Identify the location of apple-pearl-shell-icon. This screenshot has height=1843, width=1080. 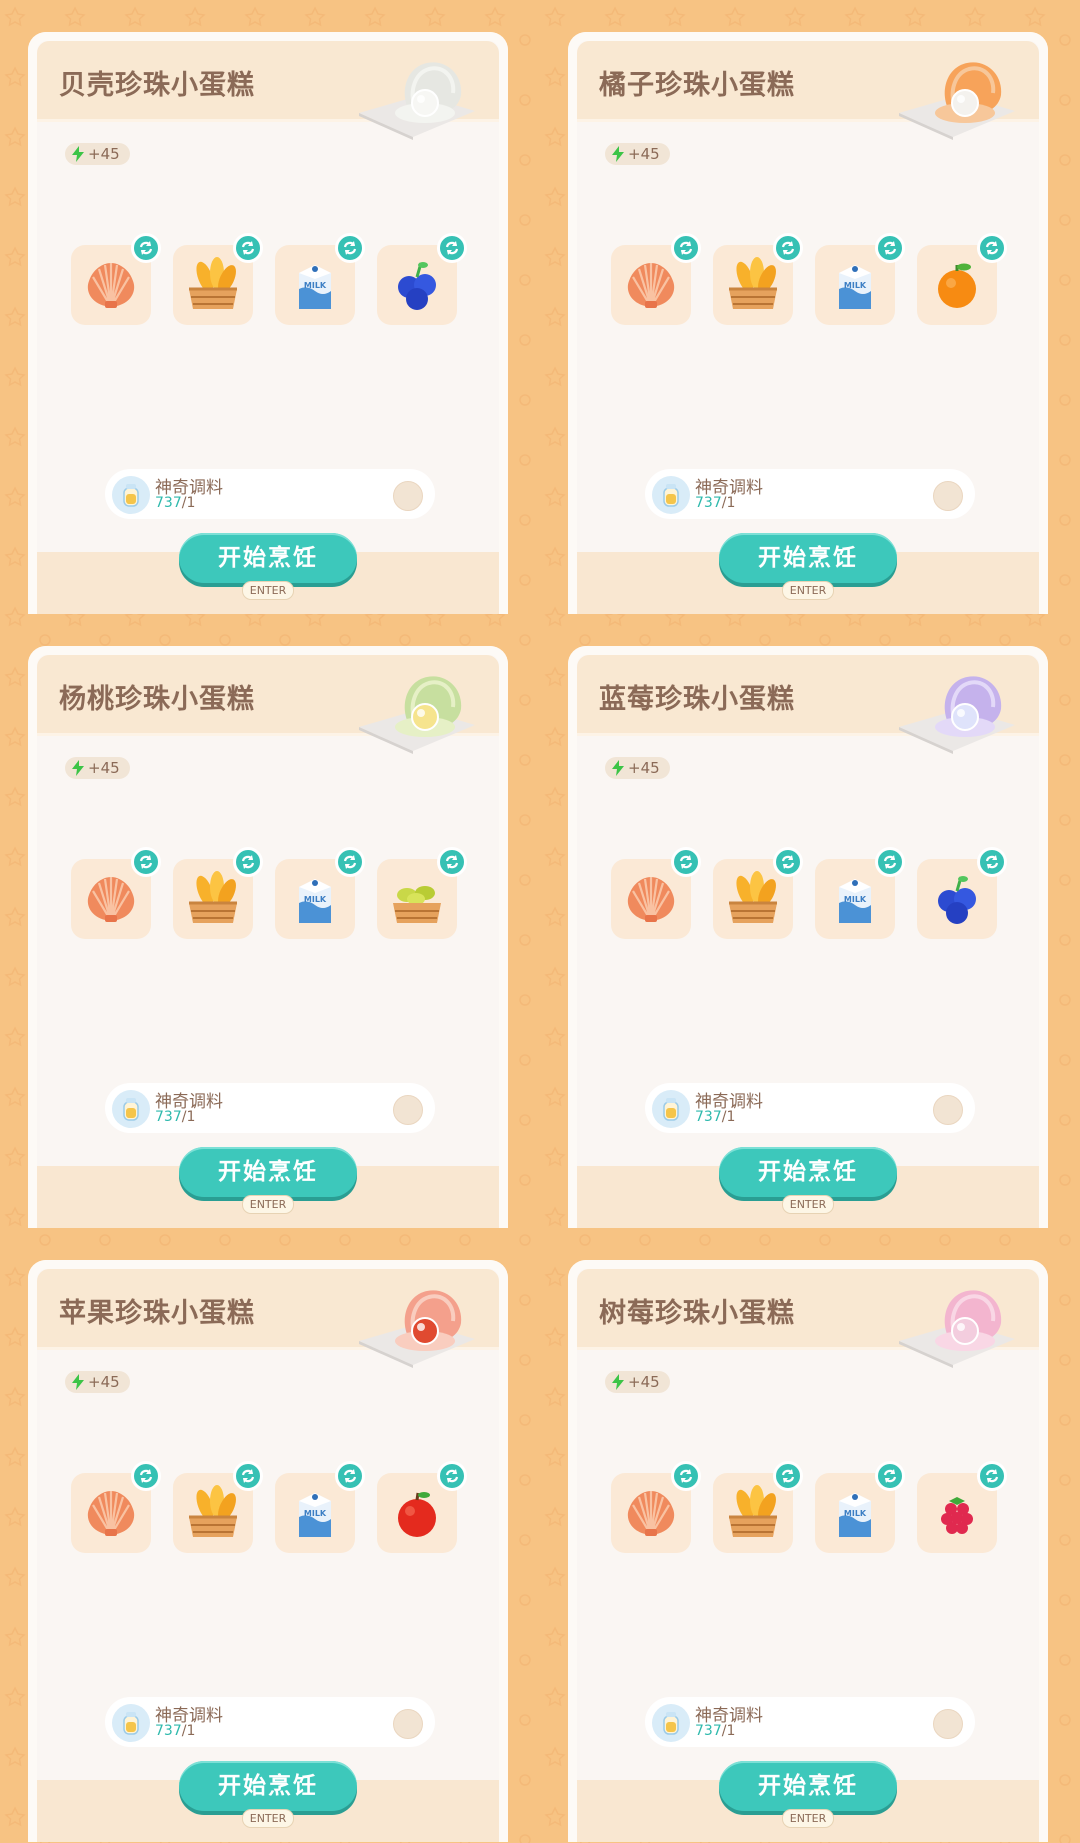
(416, 1324).